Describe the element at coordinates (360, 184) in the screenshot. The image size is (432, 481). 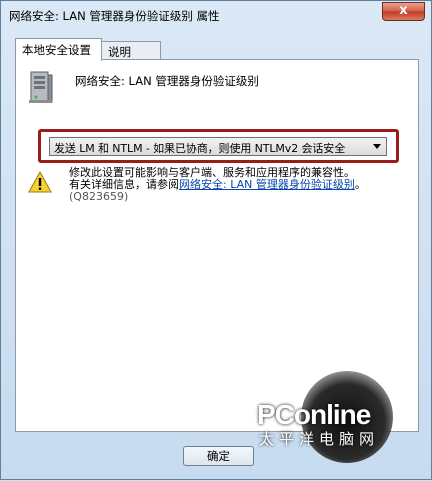
I see `warning-suffix: 。` at that location.